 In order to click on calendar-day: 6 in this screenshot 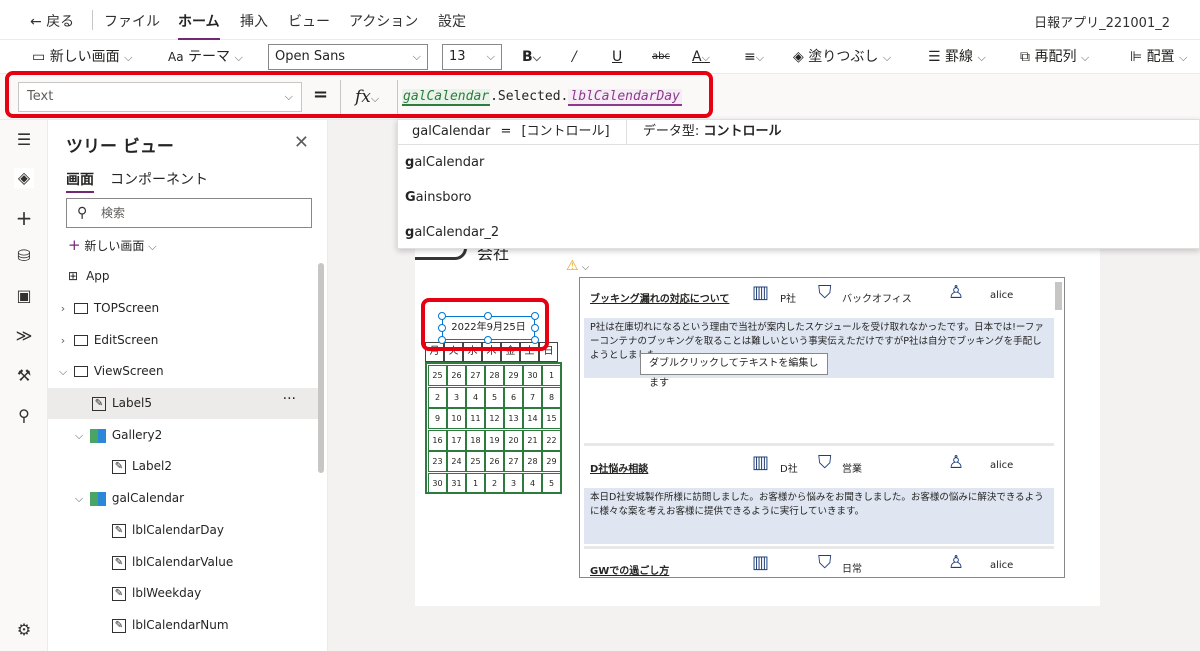, I will do `click(513, 397)`.